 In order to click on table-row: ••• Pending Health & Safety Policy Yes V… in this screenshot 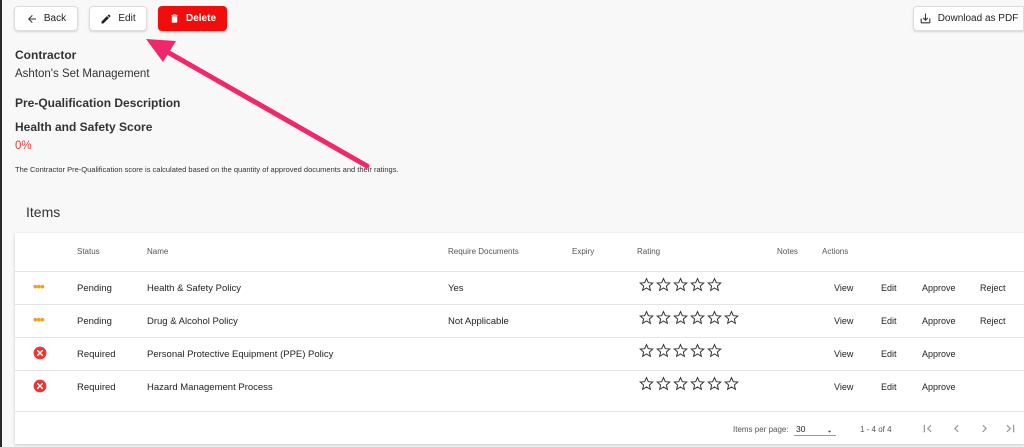, I will do `click(519, 288)`.